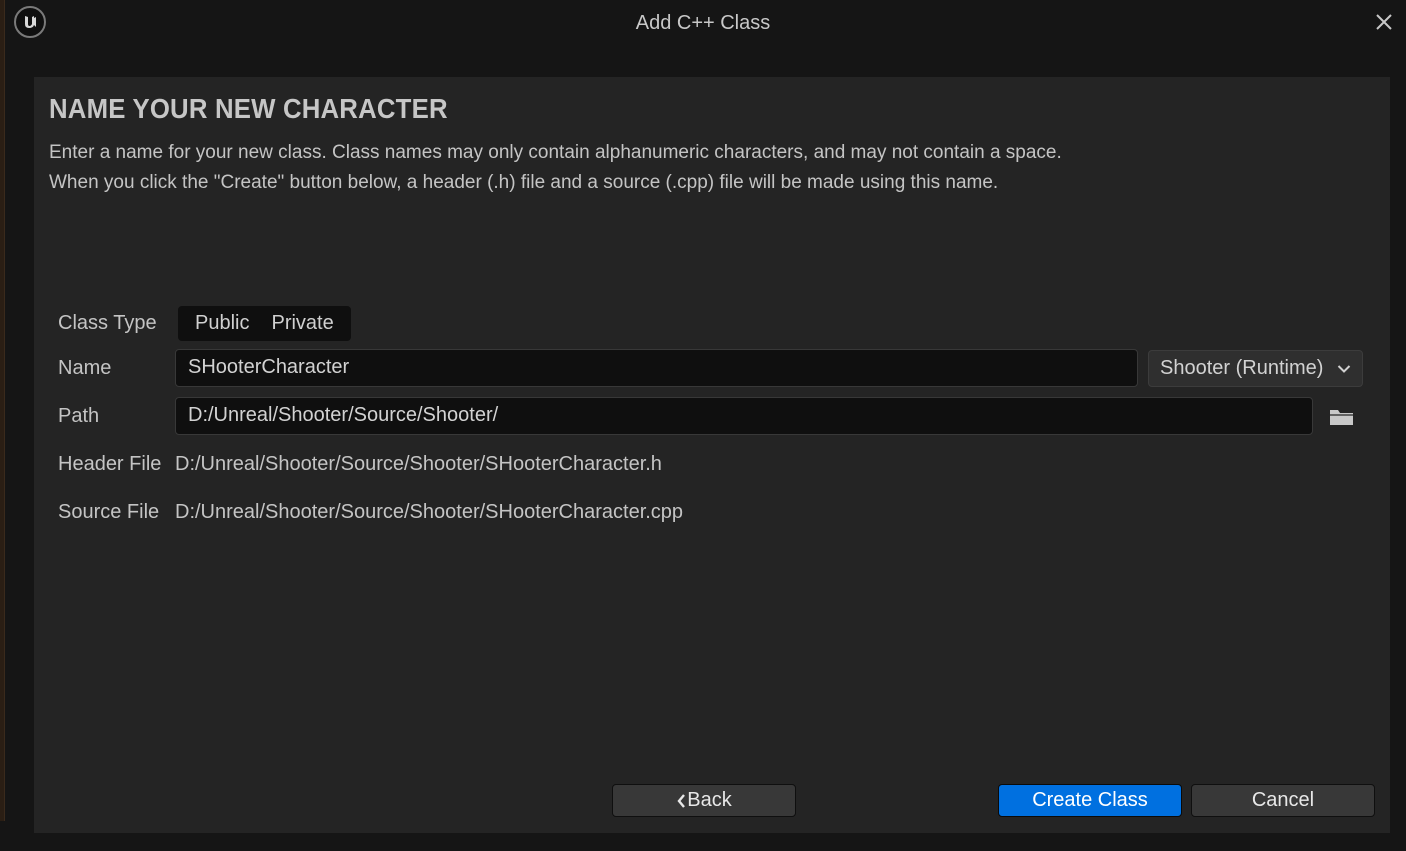  I want to click on class-type-label: Class Type, so click(107, 323).